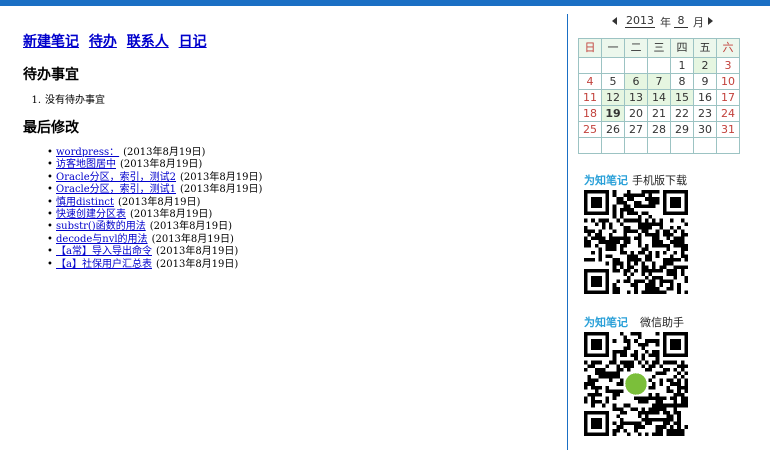 The height and width of the screenshot is (450, 770). What do you see at coordinates (613, 129) in the screenshot?
I see `calendar-day: 26` at bounding box center [613, 129].